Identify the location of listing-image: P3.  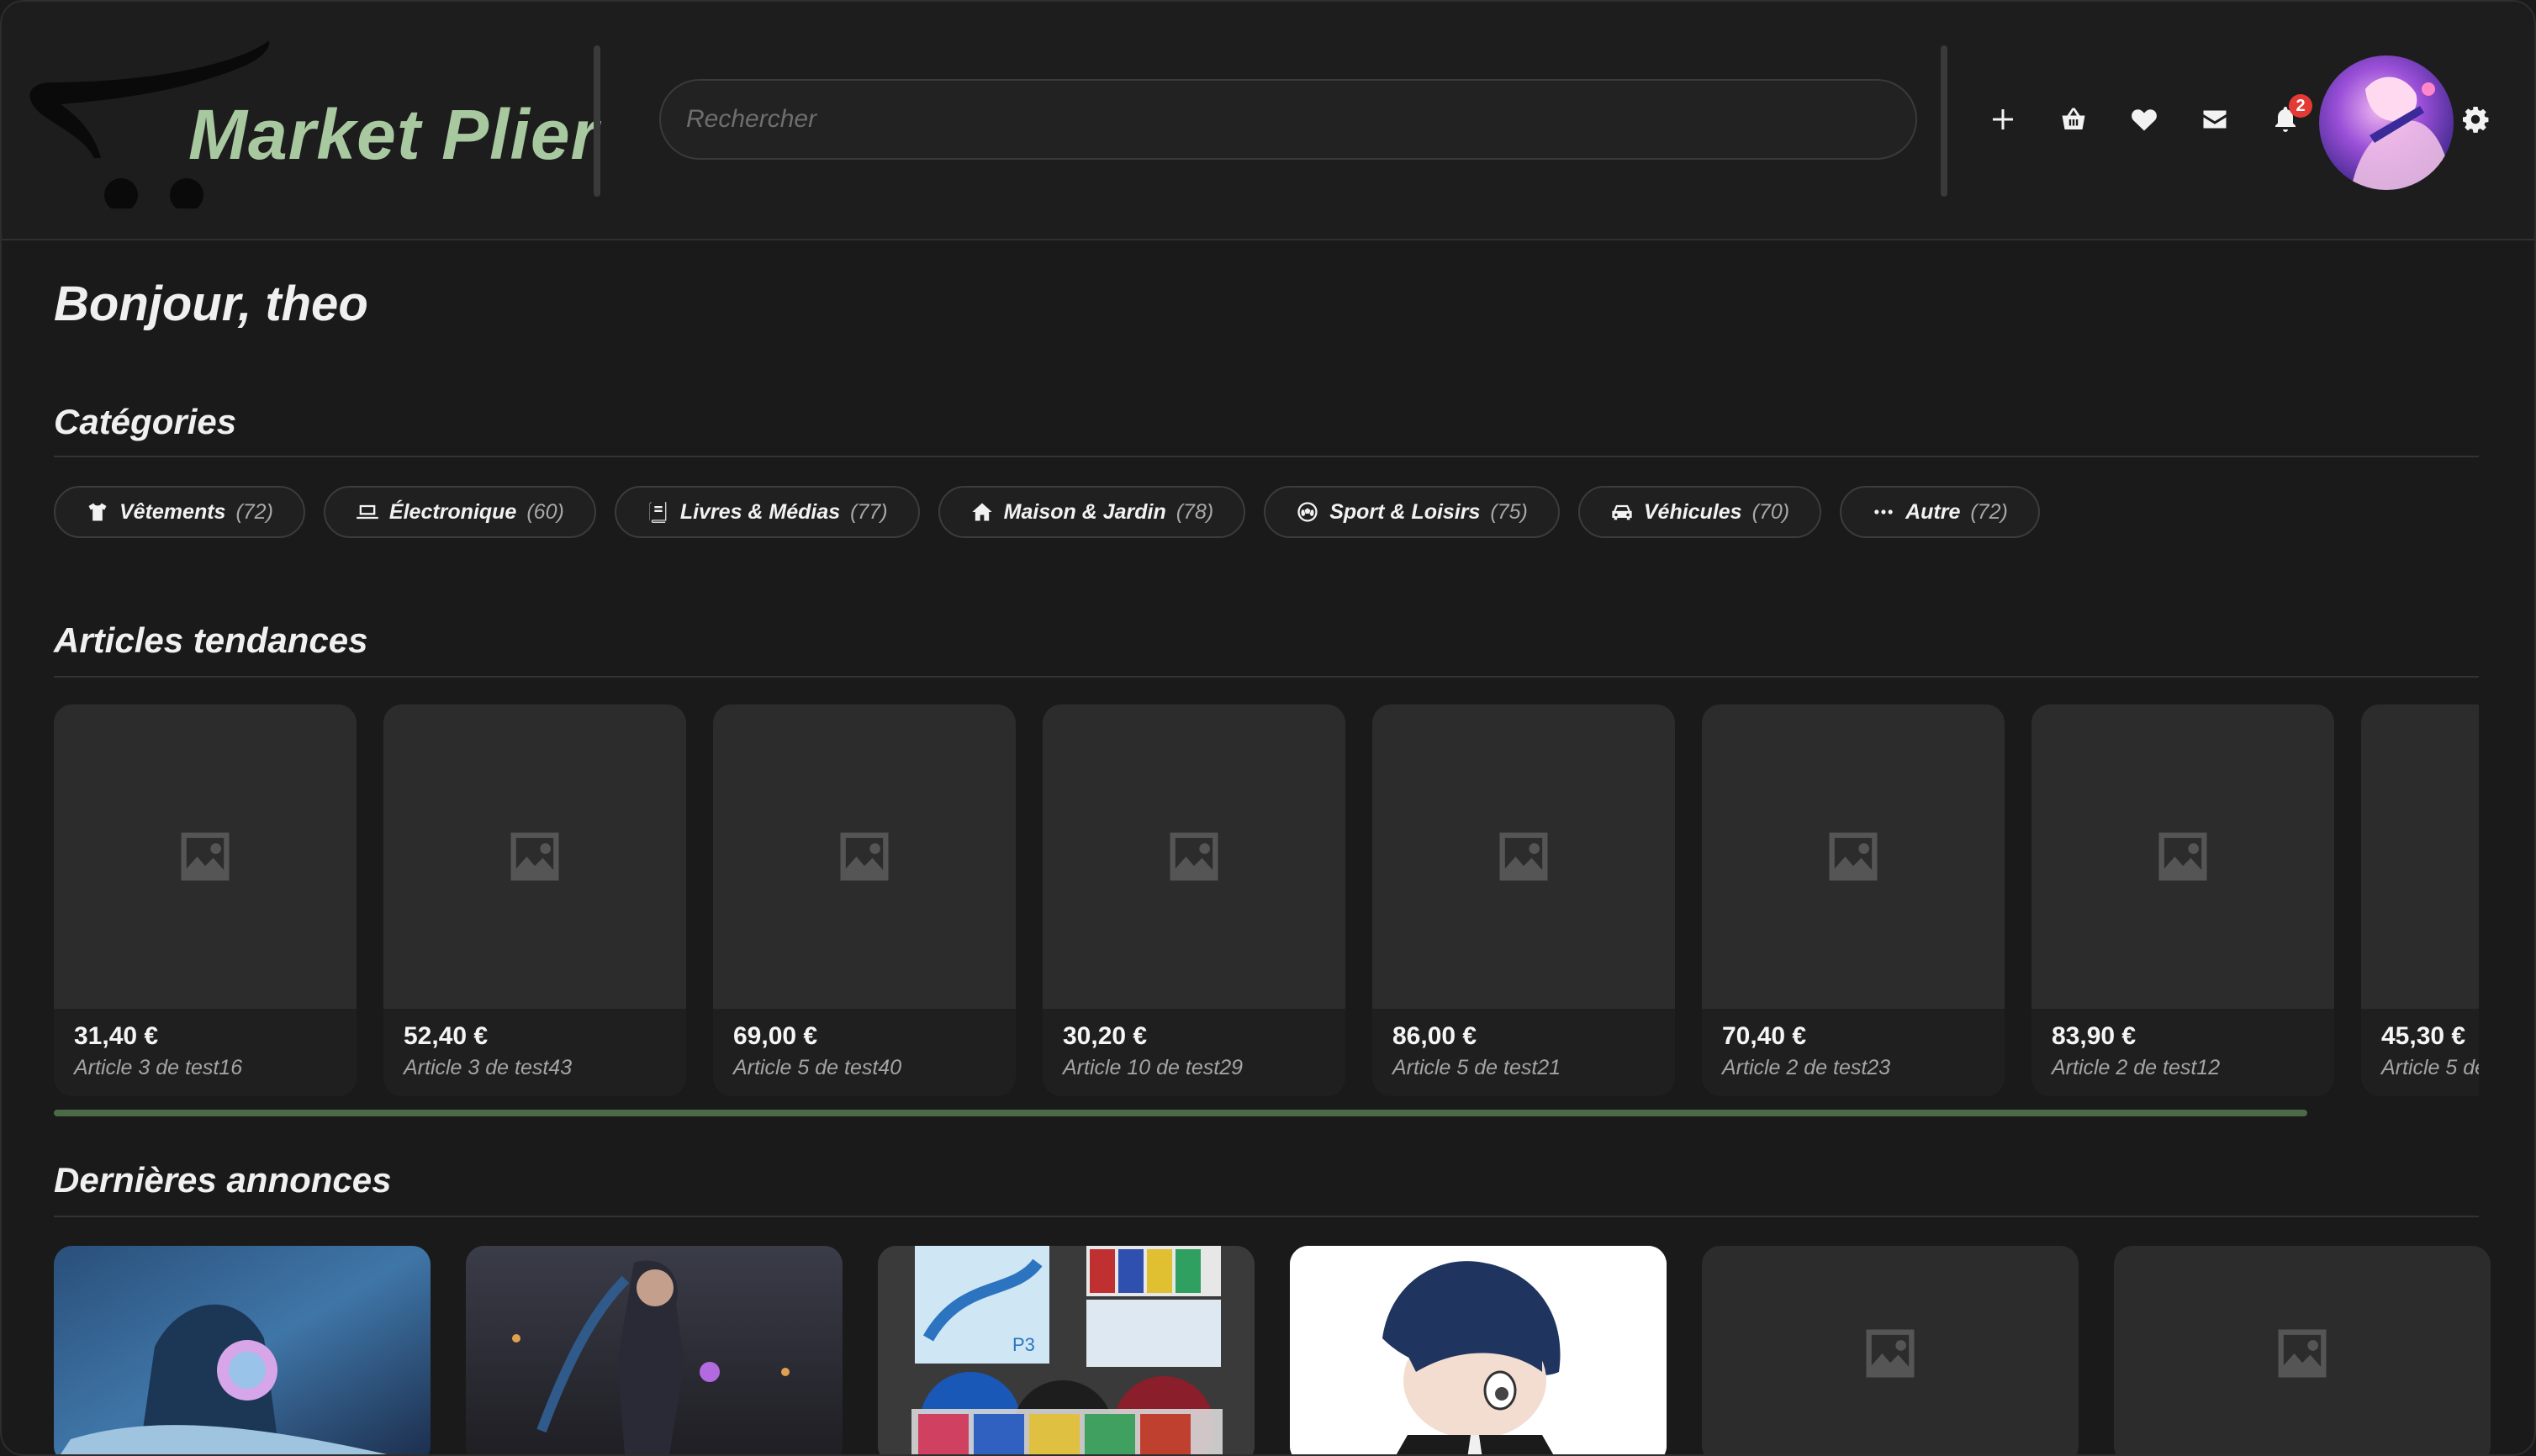
(1066, 1350).